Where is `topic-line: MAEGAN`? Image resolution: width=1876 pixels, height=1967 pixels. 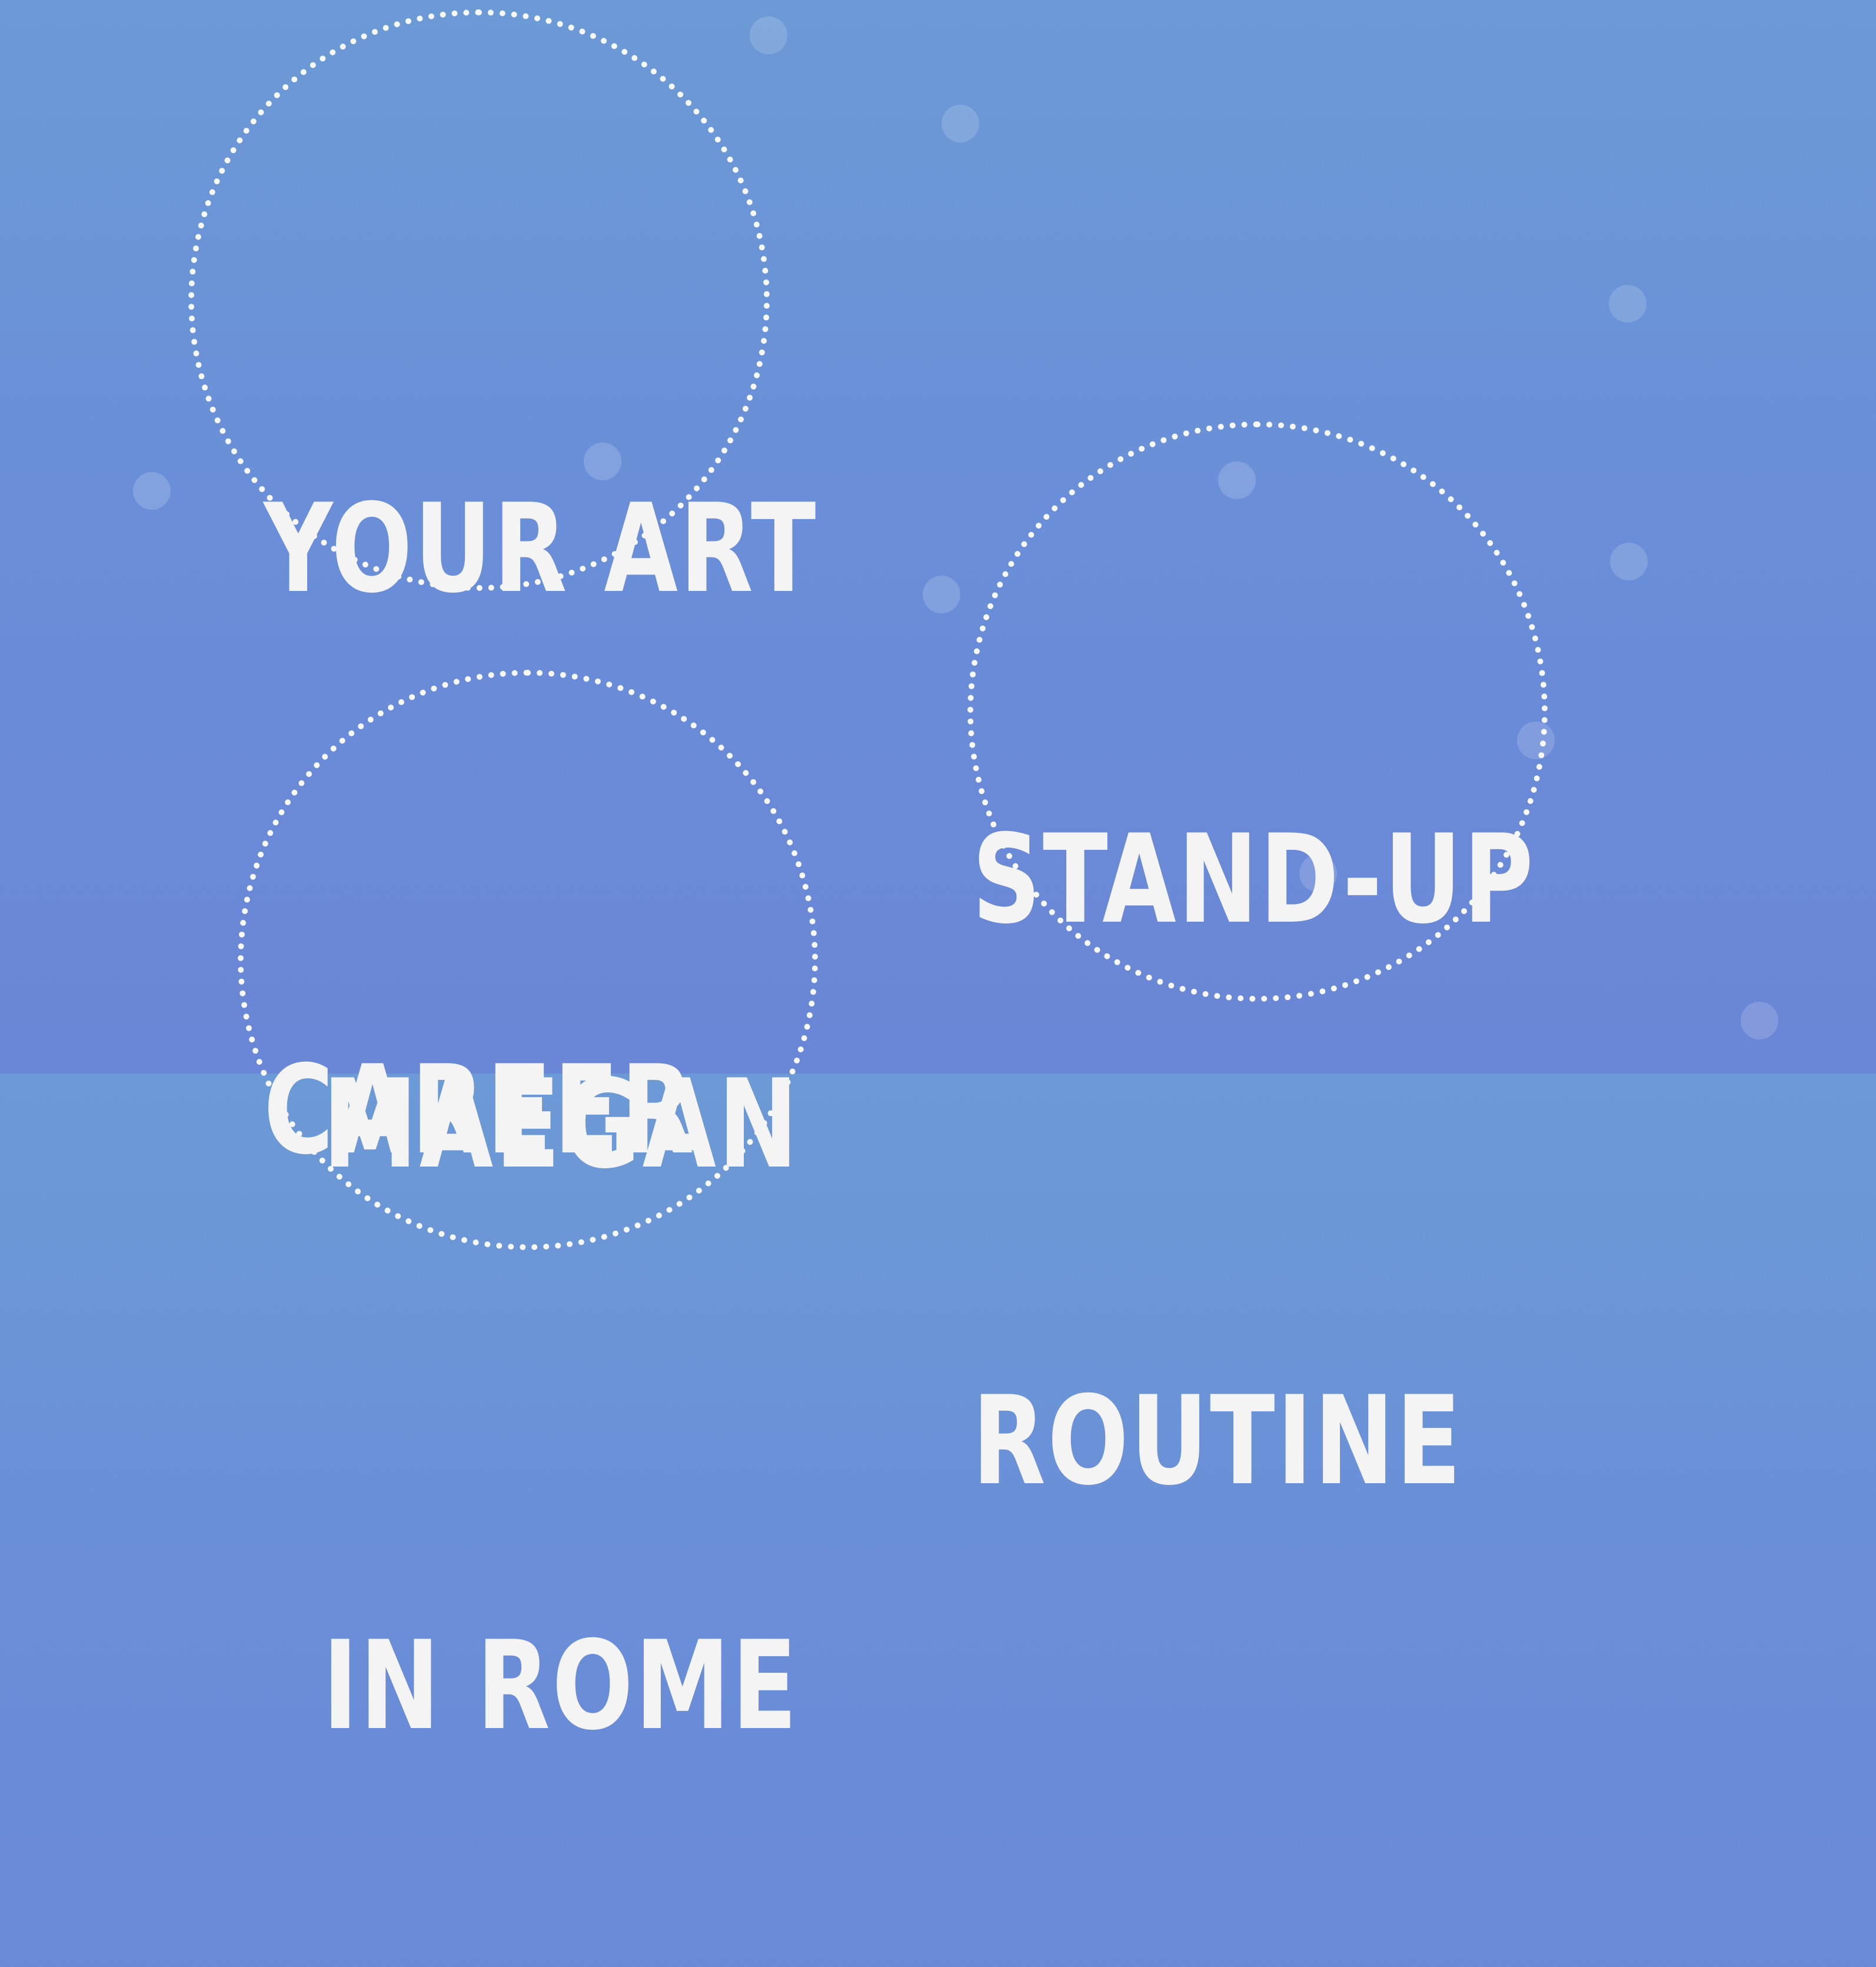
topic-line: MAEGAN is located at coordinates (561, 1125).